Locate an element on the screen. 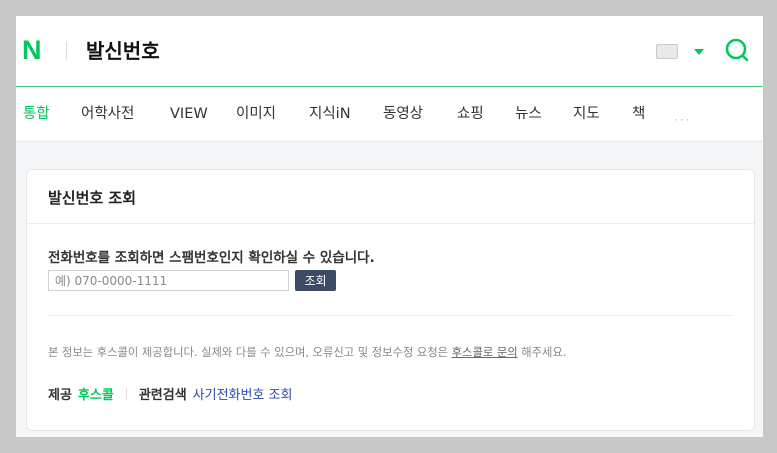 The width and height of the screenshot is (777, 453). related-search-link: 사기전화번호 조회 is located at coordinates (243, 395).